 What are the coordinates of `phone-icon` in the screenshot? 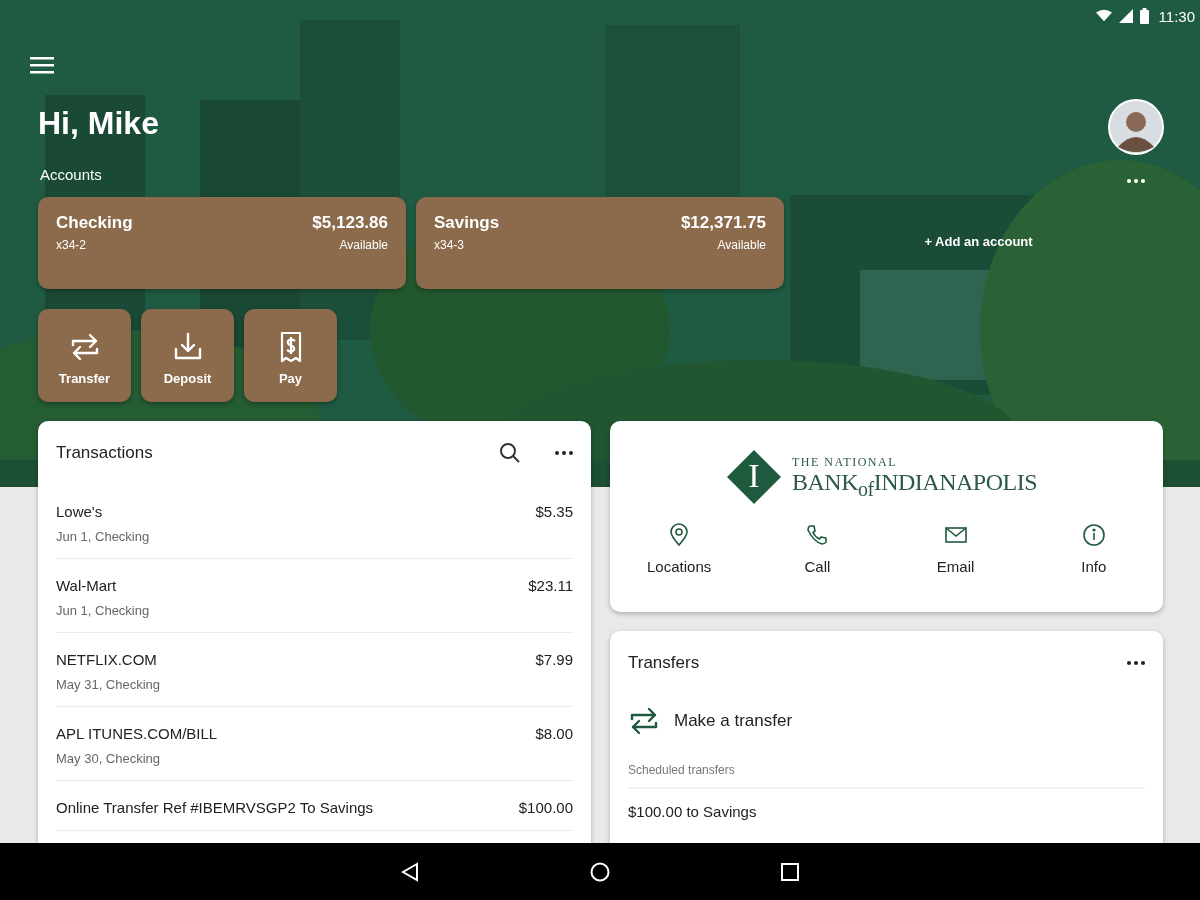 It's located at (817, 535).